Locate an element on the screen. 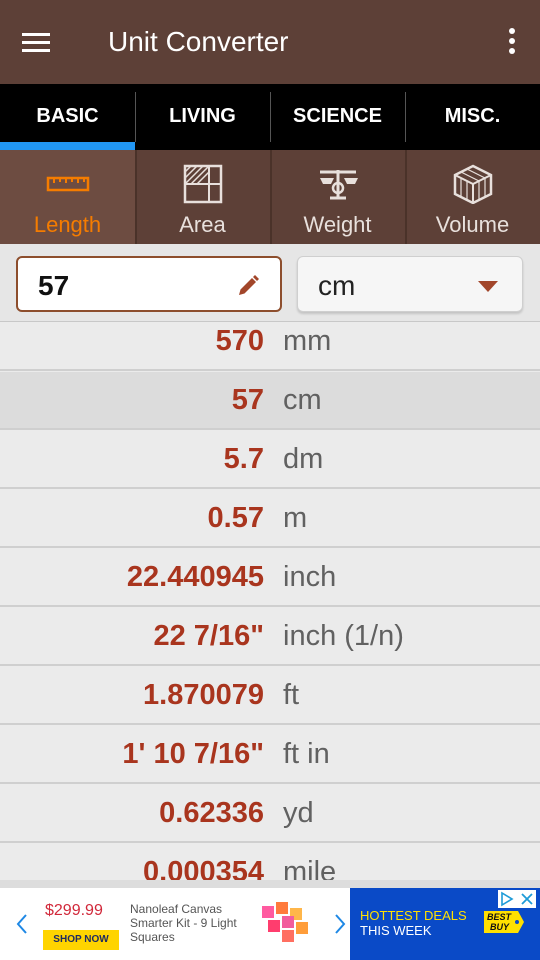 The image size is (540, 960). result-unit: ft is located at coordinates (291, 695).